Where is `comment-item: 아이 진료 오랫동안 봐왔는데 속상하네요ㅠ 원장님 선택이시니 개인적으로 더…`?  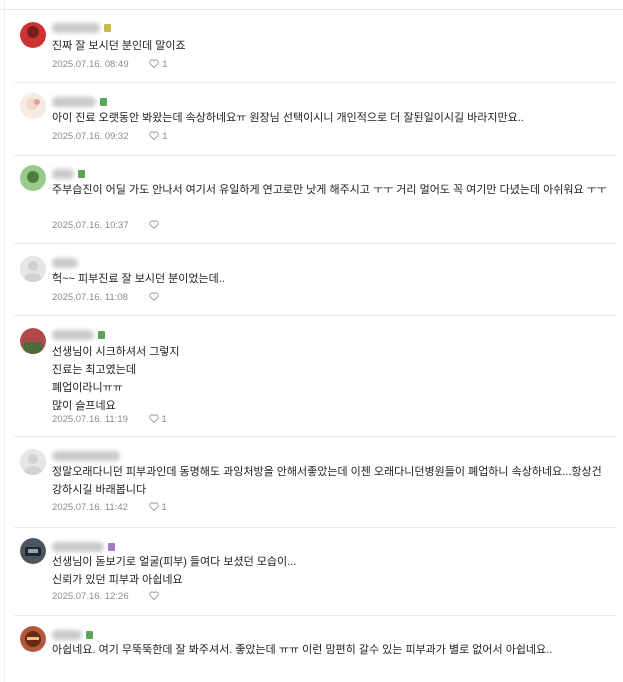
comment-item: 아이 진료 오랫동안 봐왔는데 속상하네요ㅠ 원장님 선택이시니 개인적으로 더… is located at coordinates (315, 119).